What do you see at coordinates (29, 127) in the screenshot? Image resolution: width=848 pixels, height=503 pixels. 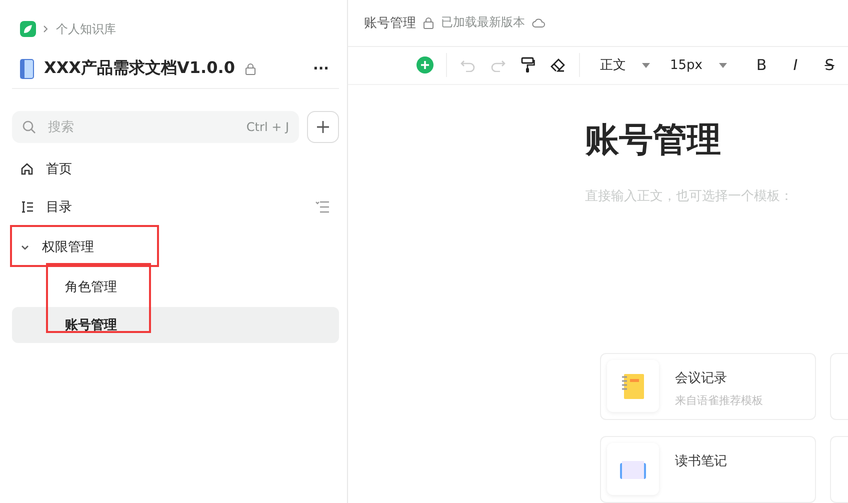 I see `search-icon` at bounding box center [29, 127].